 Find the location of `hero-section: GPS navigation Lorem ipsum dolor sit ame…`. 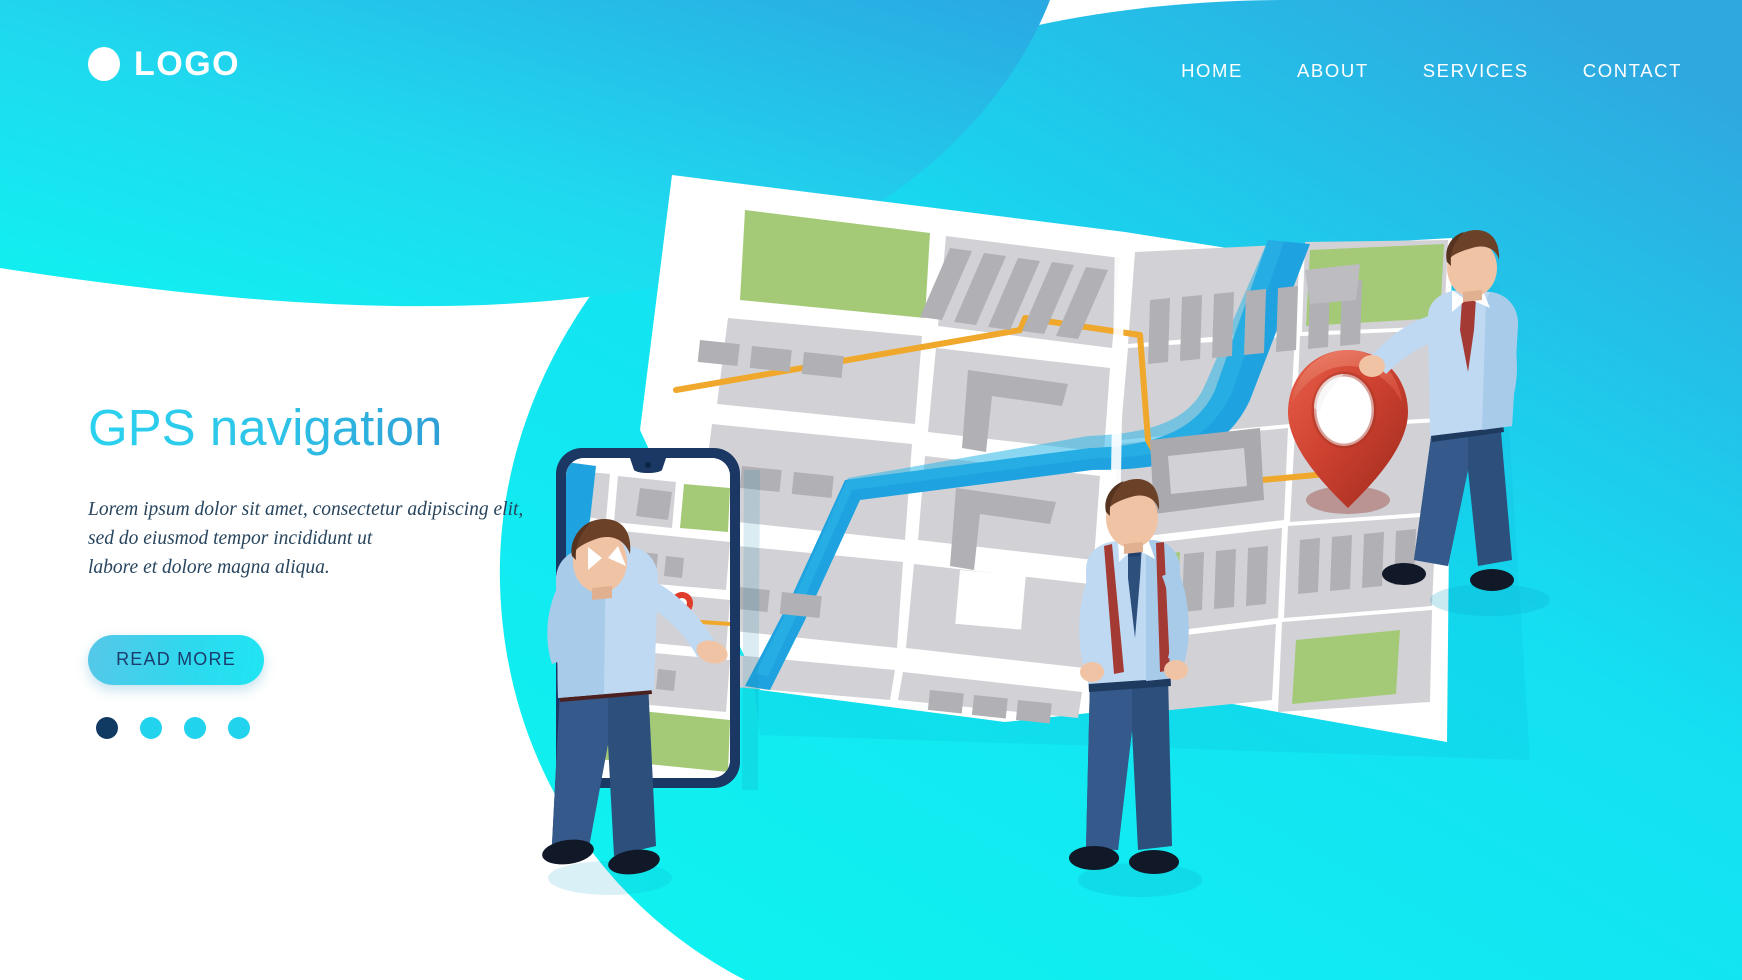

hero-section: GPS navigation Lorem ipsum dolor sit ame… is located at coordinates (323, 569).